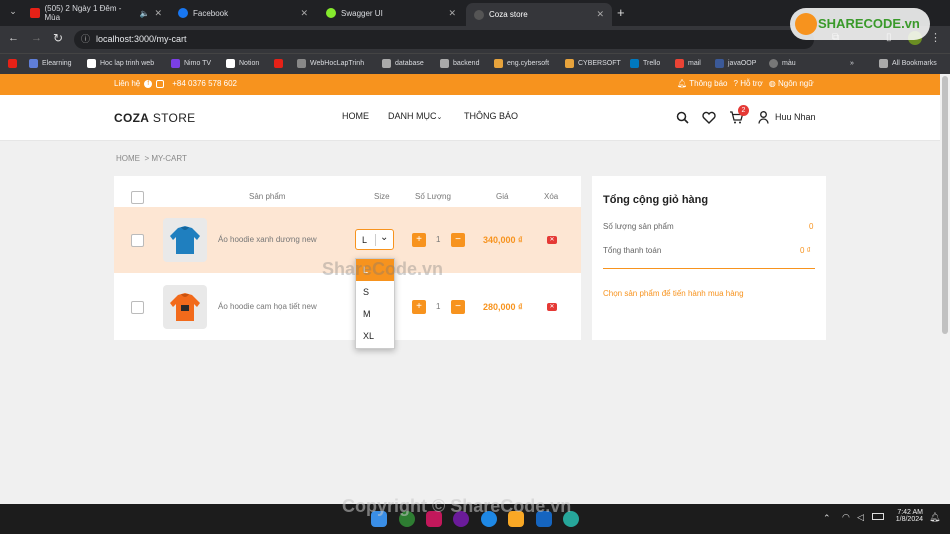 The width and height of the screenshot is (950, 534). I want to click on nav-thong-bao: THÔNG BÁO, so click(491, 116).